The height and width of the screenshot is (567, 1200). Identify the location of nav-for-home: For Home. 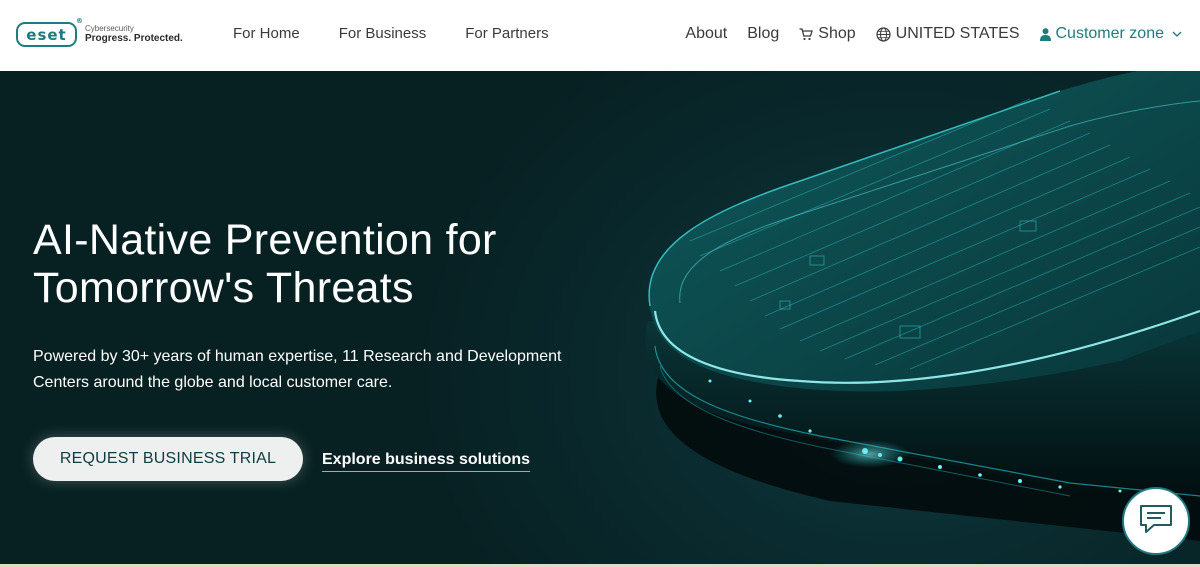
(266, 33).